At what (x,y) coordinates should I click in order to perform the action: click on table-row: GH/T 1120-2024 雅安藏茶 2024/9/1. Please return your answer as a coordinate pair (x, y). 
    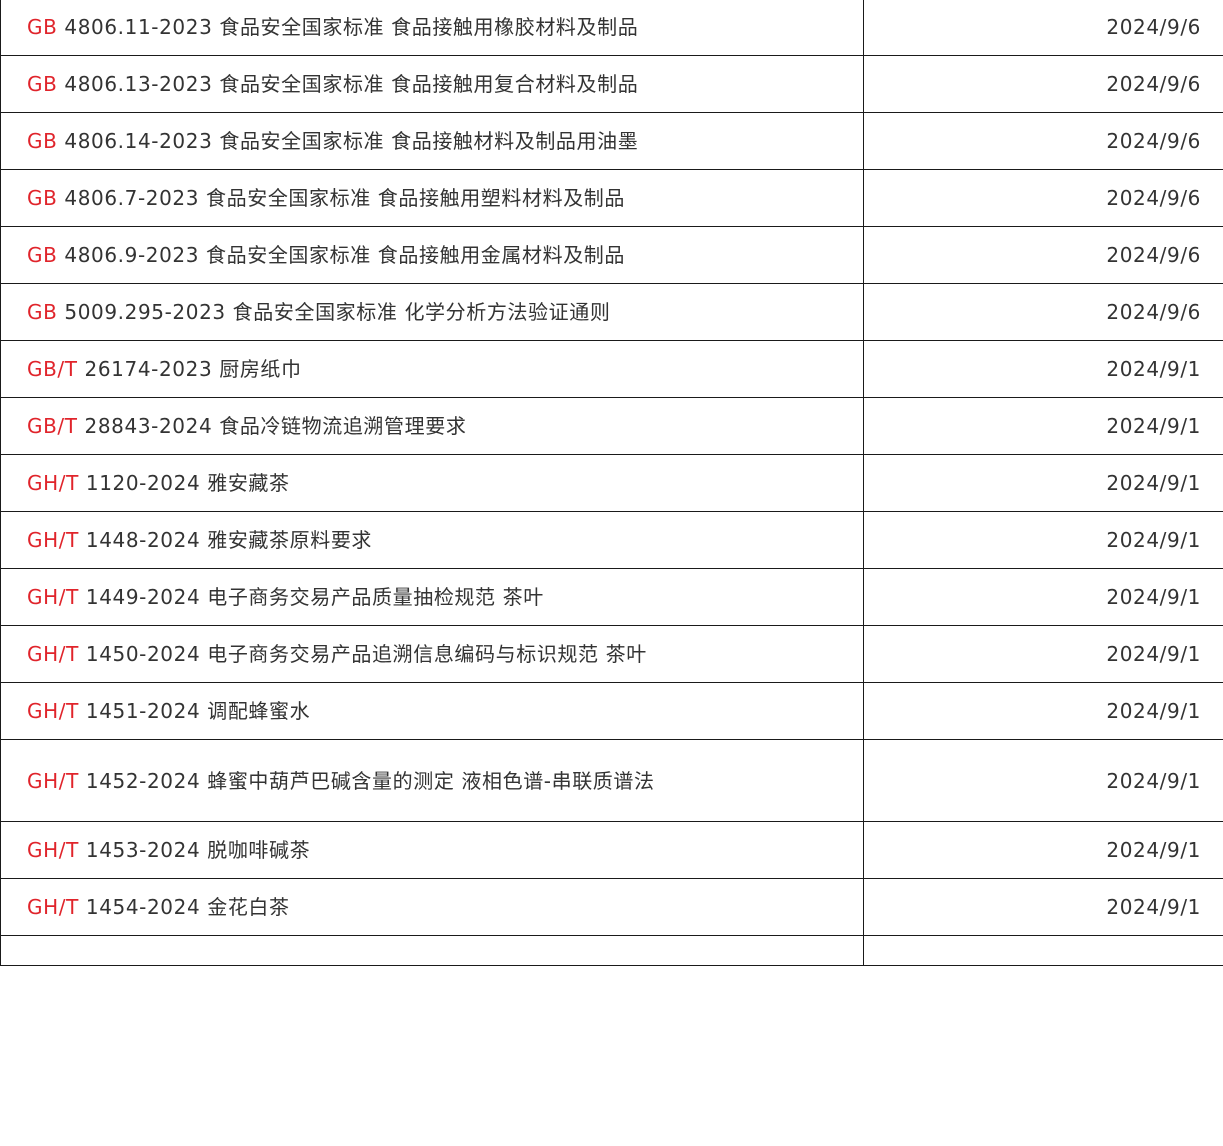
    Looking at the image, I should click on (611, 483).